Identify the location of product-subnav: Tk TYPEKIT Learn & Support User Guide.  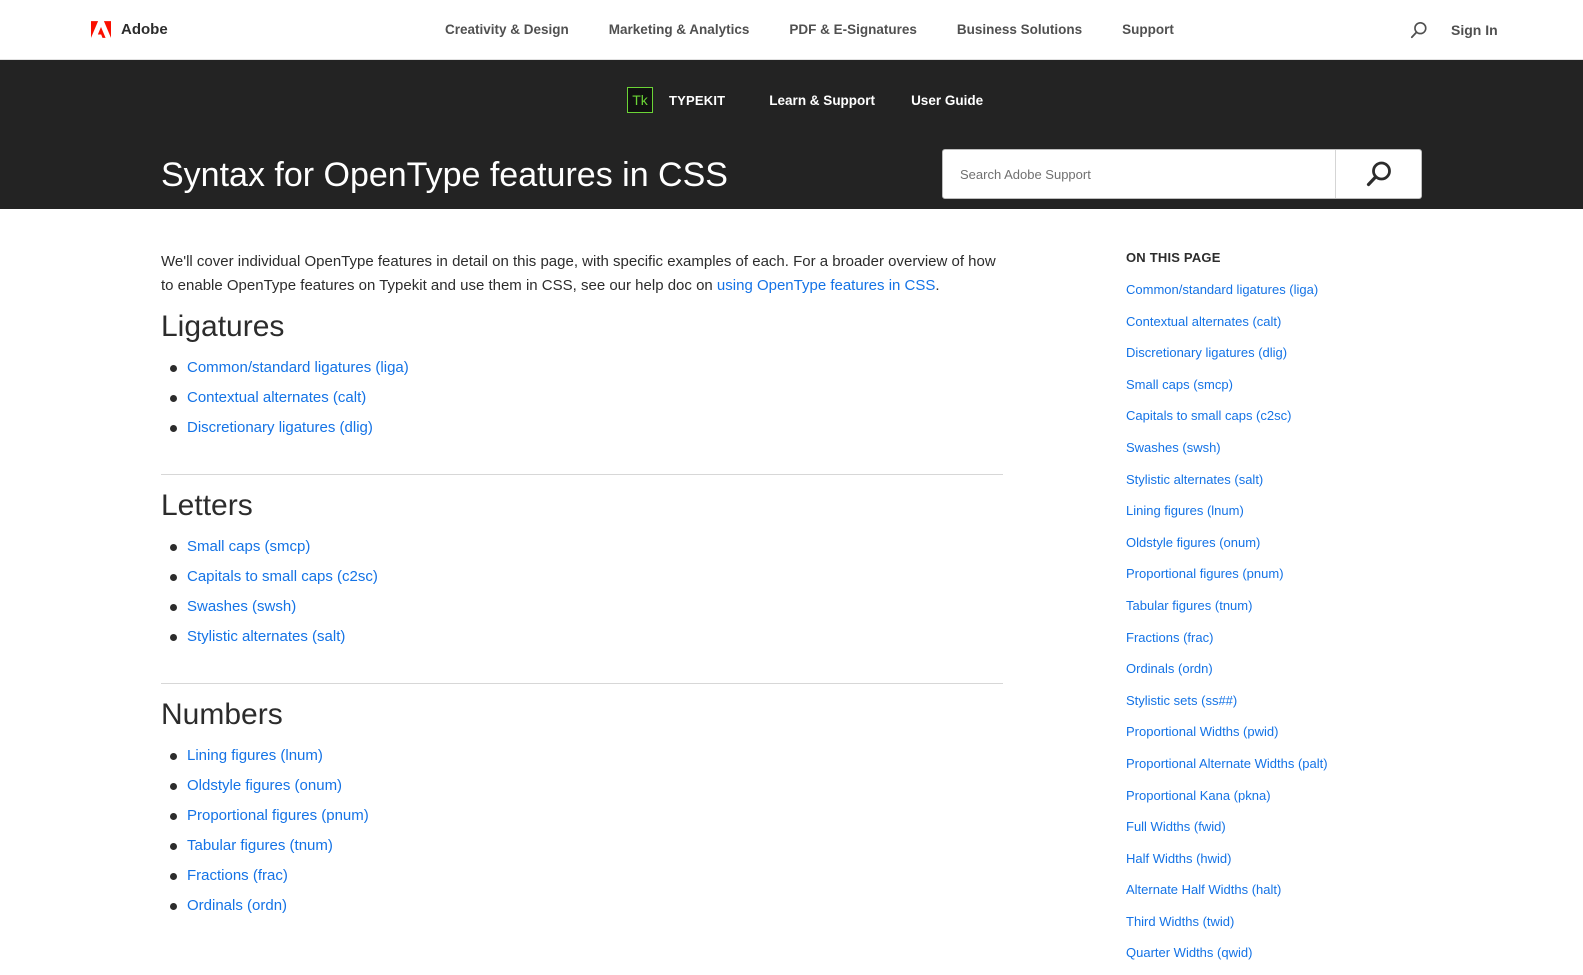
(805, 100).